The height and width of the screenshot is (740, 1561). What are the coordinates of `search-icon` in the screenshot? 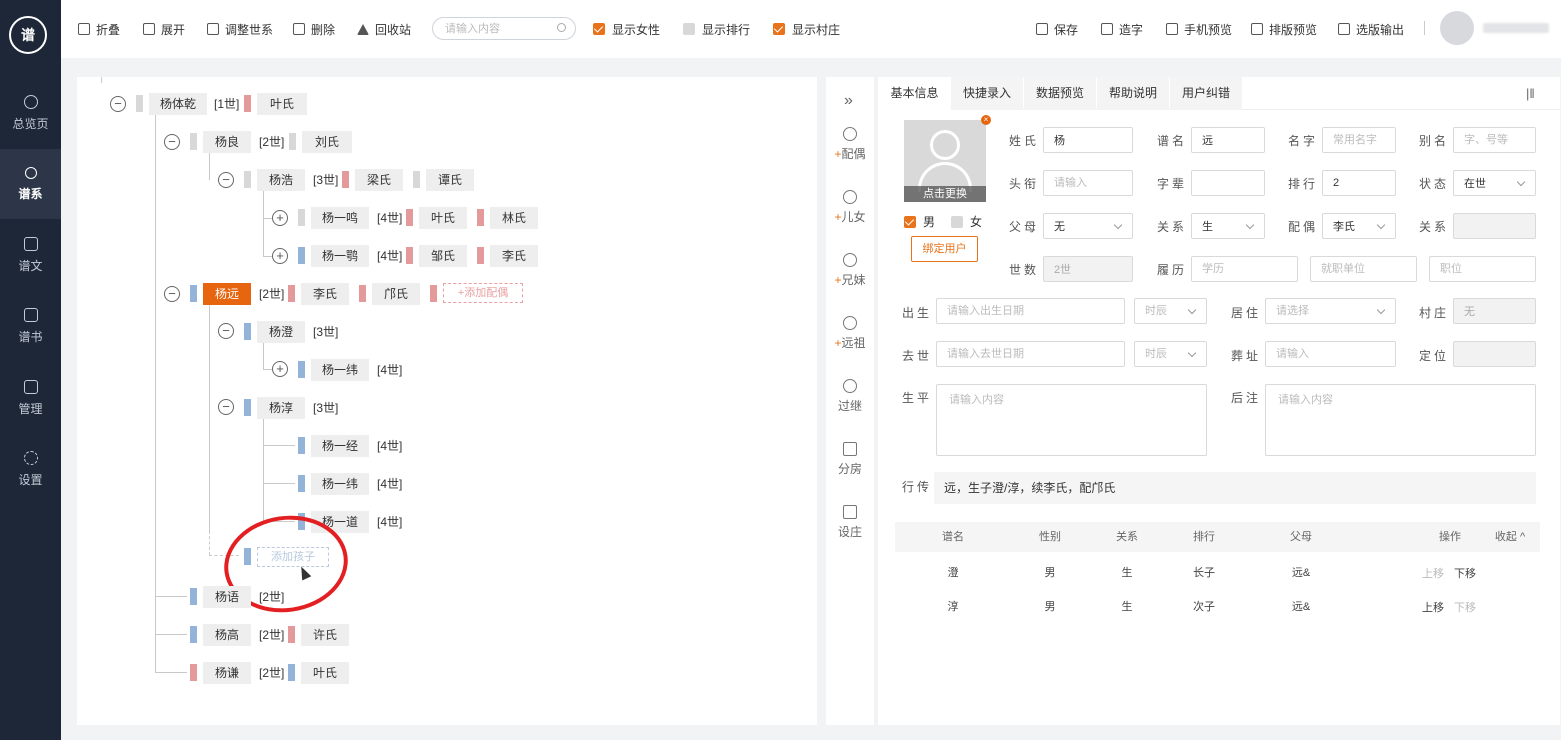 It's located at (561, 27).